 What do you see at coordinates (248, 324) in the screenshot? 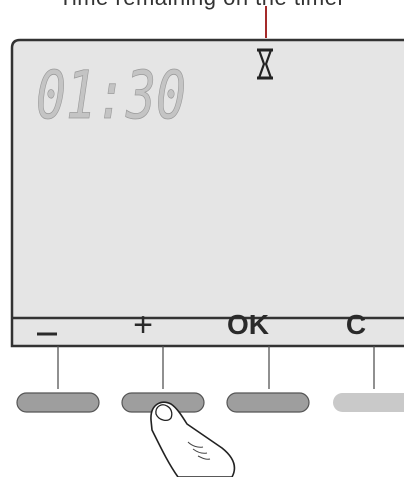
I see `ok-label: OK` at bounding box center [248, 324].